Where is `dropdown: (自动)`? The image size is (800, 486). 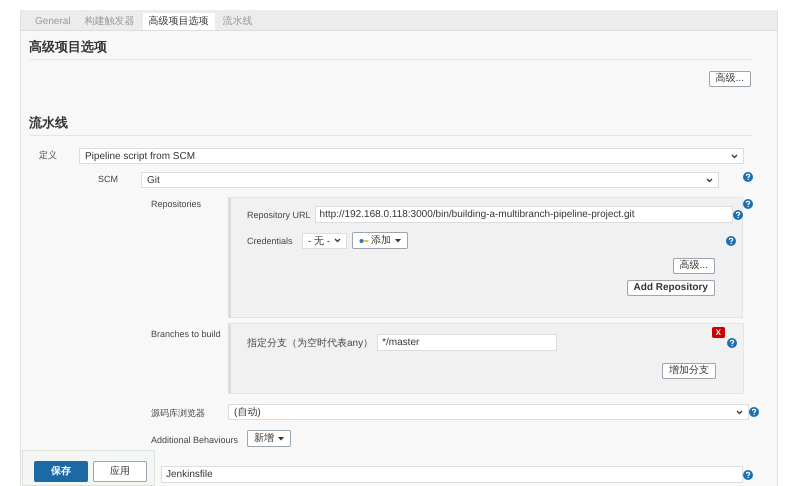
dropdown: (自动) is located at coordinates (488, 412).